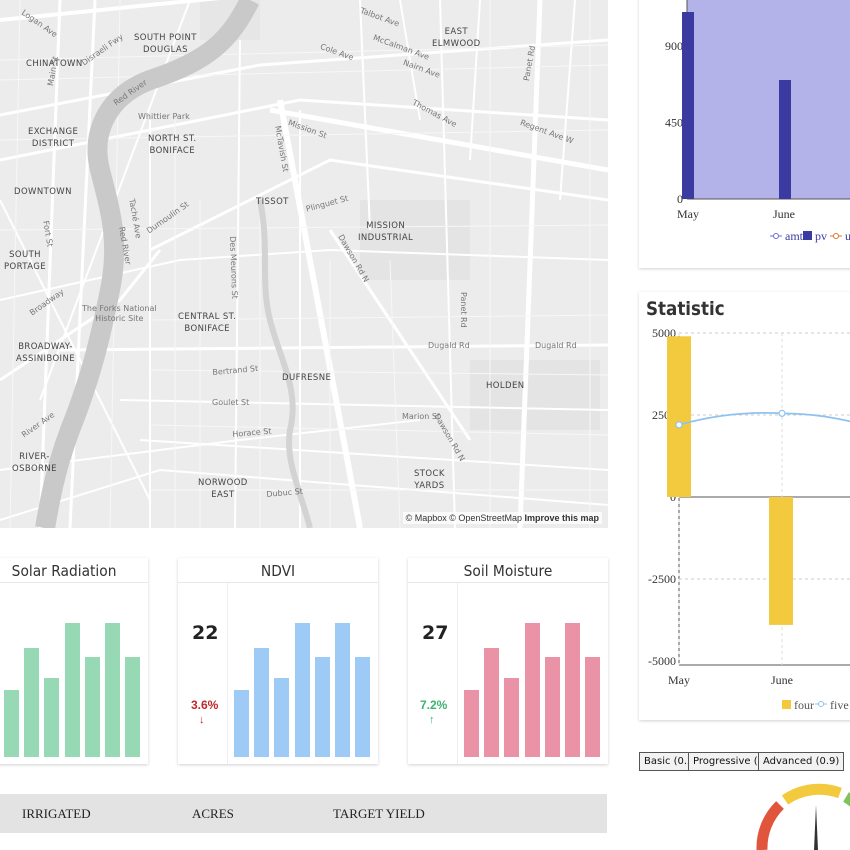  Describe the element at coordinates (485, 518) in the screenshot. I see `osm-attribution: © OpenStreetMap` at that location.